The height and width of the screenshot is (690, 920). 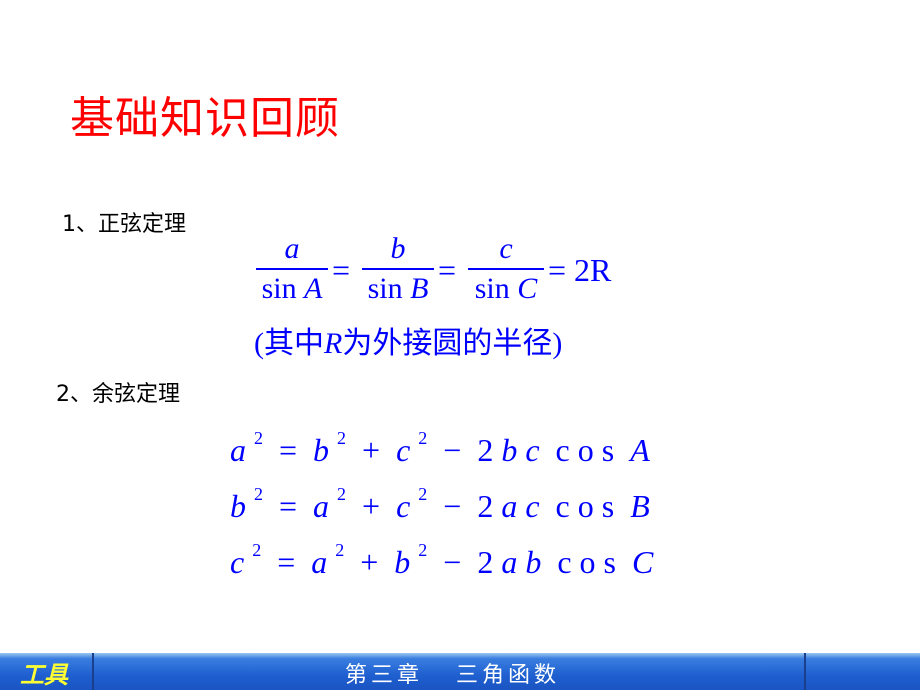 What do you see at coordinates (580, 270) in the screenshot?
I see `equals-2r: = 2R` at bounding box center [580, 270].